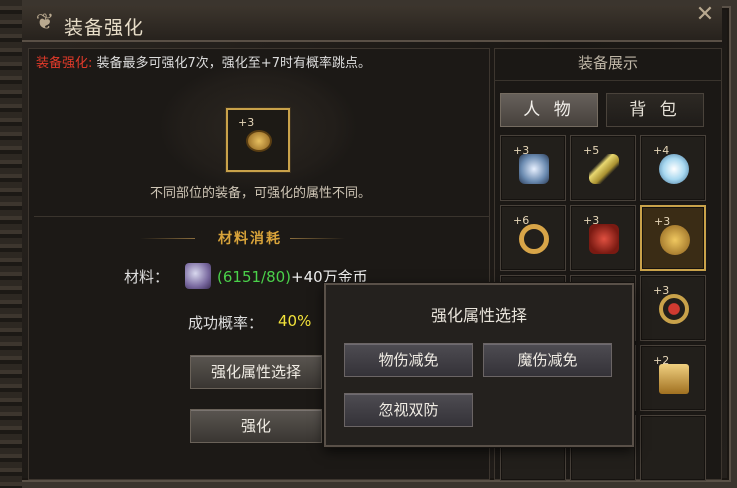  Describe the element at coordinates (254, 277) in the screenshot. I see `materials-count: (6151/80)` at that location.